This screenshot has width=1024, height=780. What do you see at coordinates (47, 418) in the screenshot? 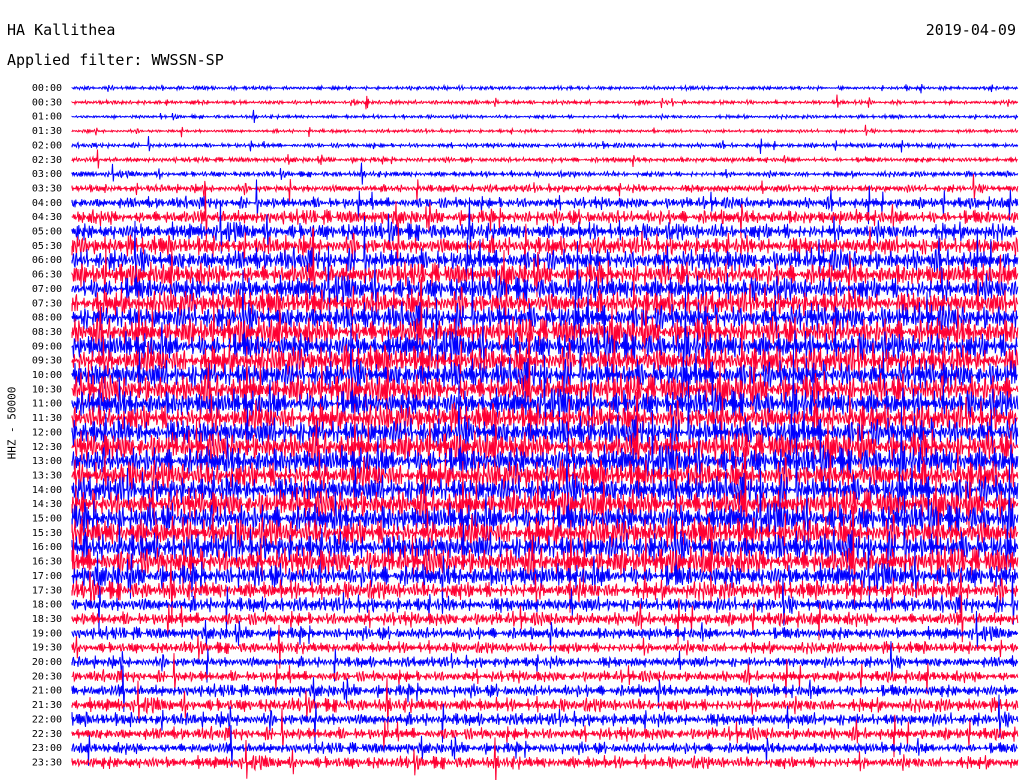
I see `row-time-label: 11:30` at bounding box center [47, 418].